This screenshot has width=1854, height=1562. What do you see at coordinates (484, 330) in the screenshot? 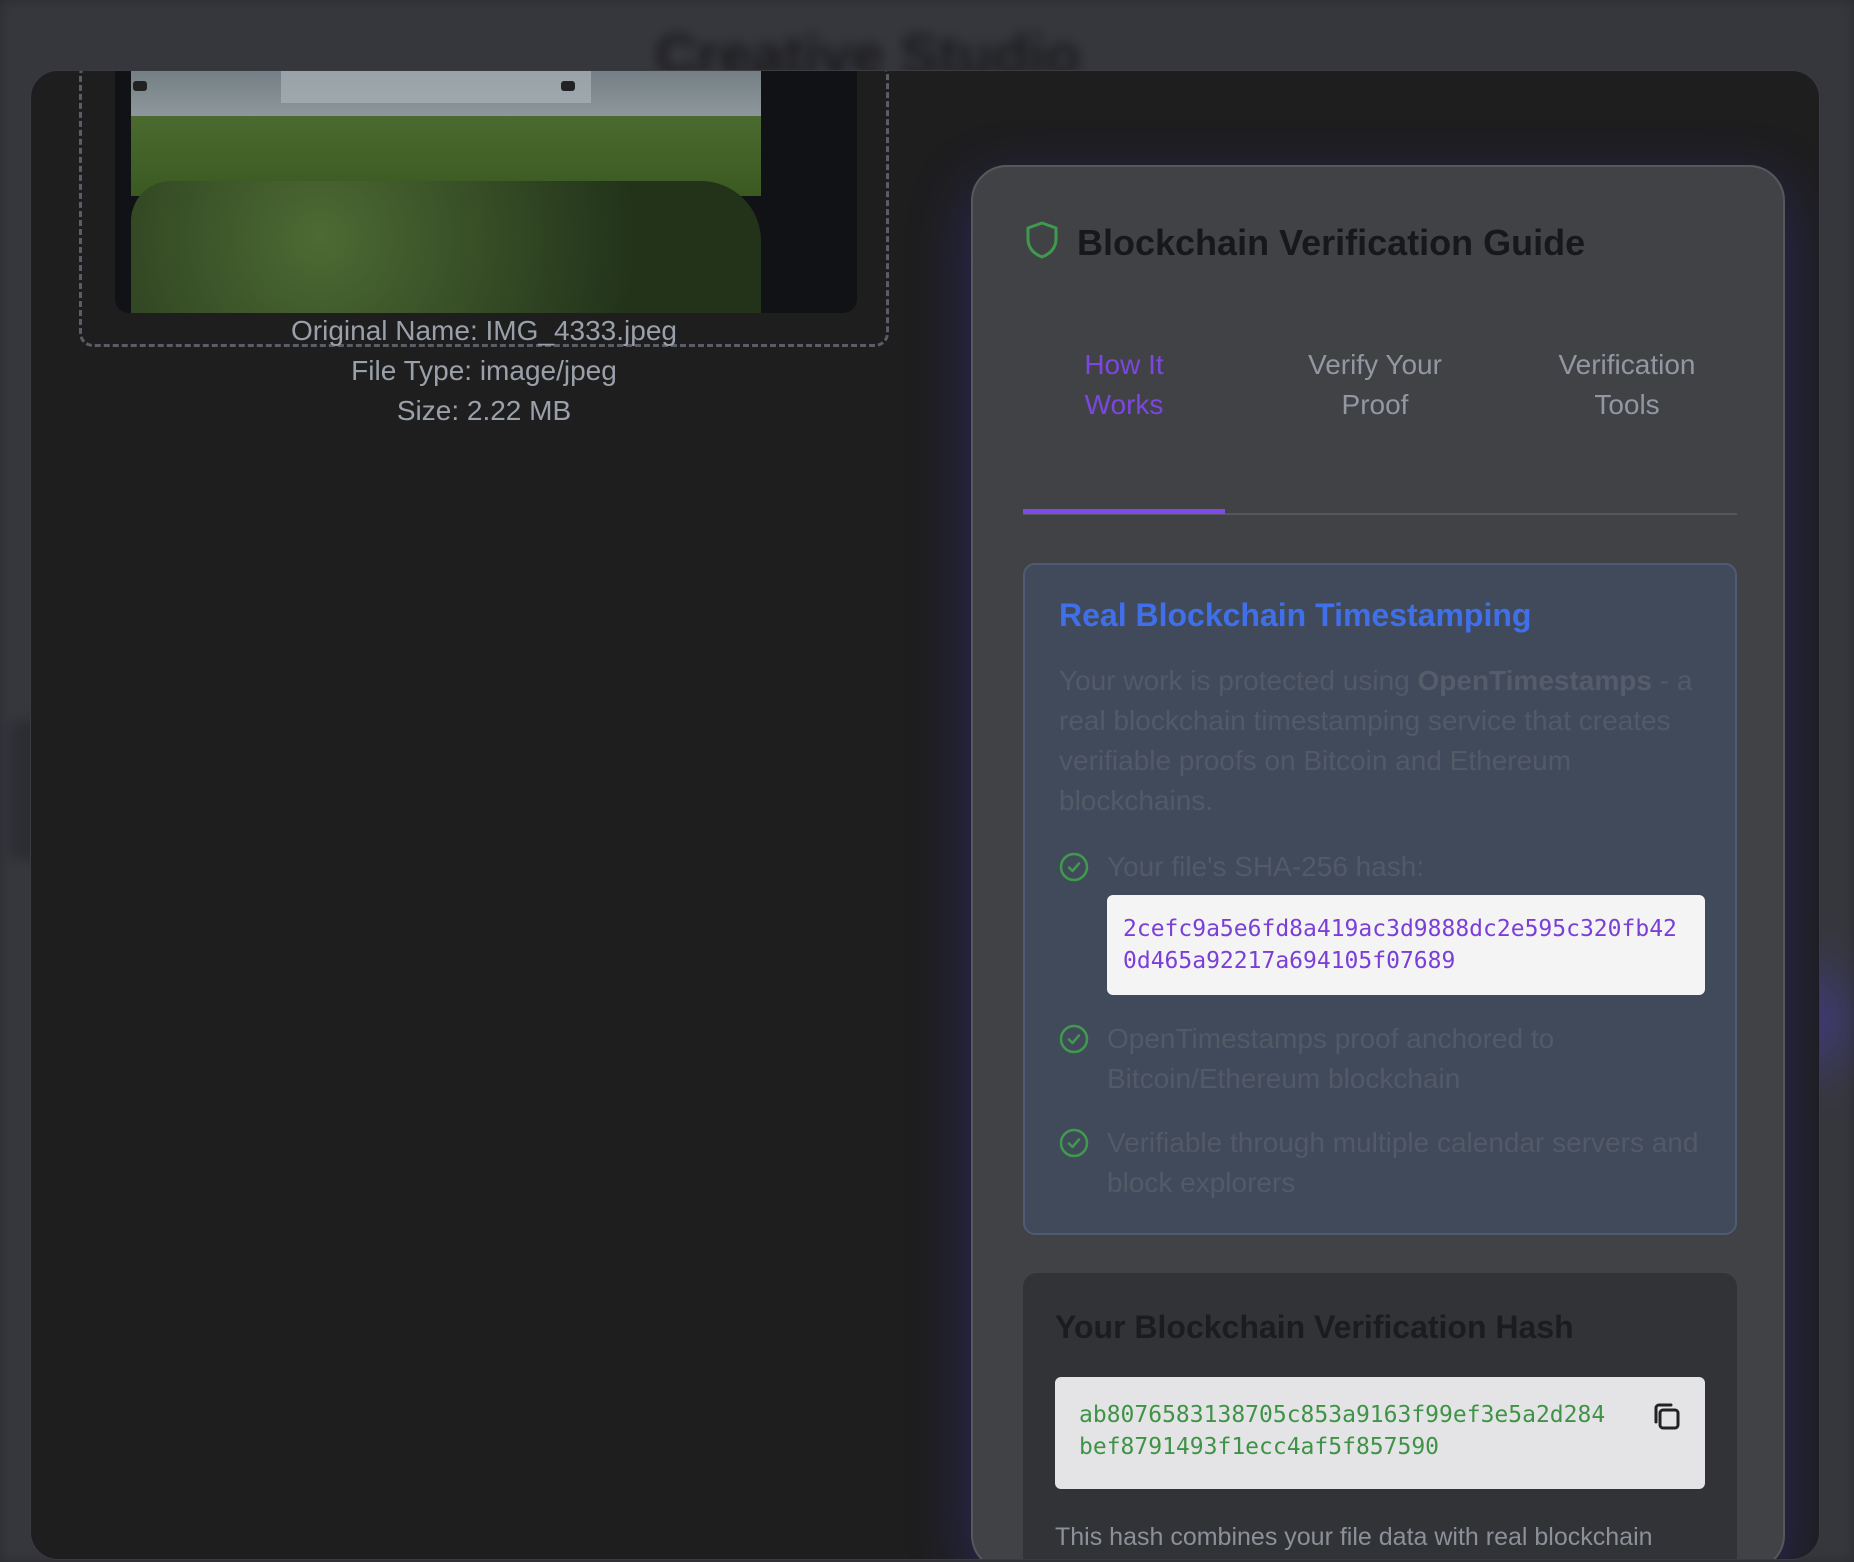
I see `file-original-name: Original Name: IMG_4333.jpeg` at bounding box center [484, 330].